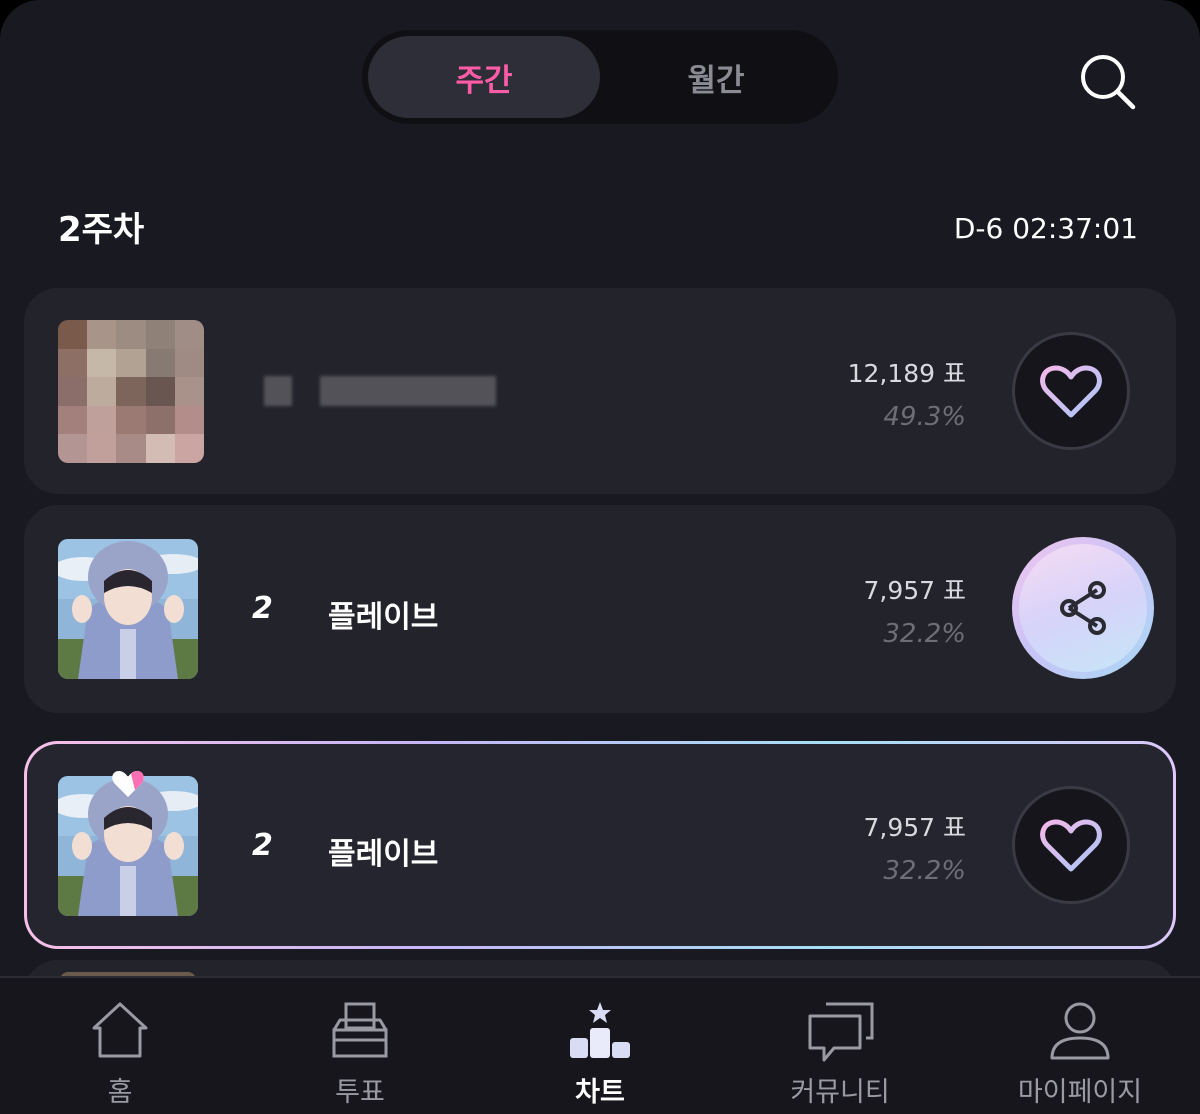  Describe the element at coordinates (840, 1092) in the screenshot. I see `nav-label: 커뮤니티` at that location.